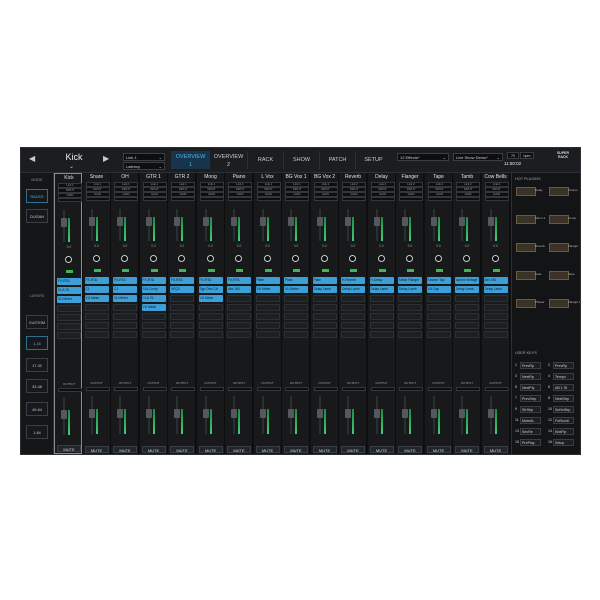 This screenshot has width=600, height=600. Describe the element at coordinates (531, 191) in the screenshot. I see `hot-plugin-slot: Delay` at that location.